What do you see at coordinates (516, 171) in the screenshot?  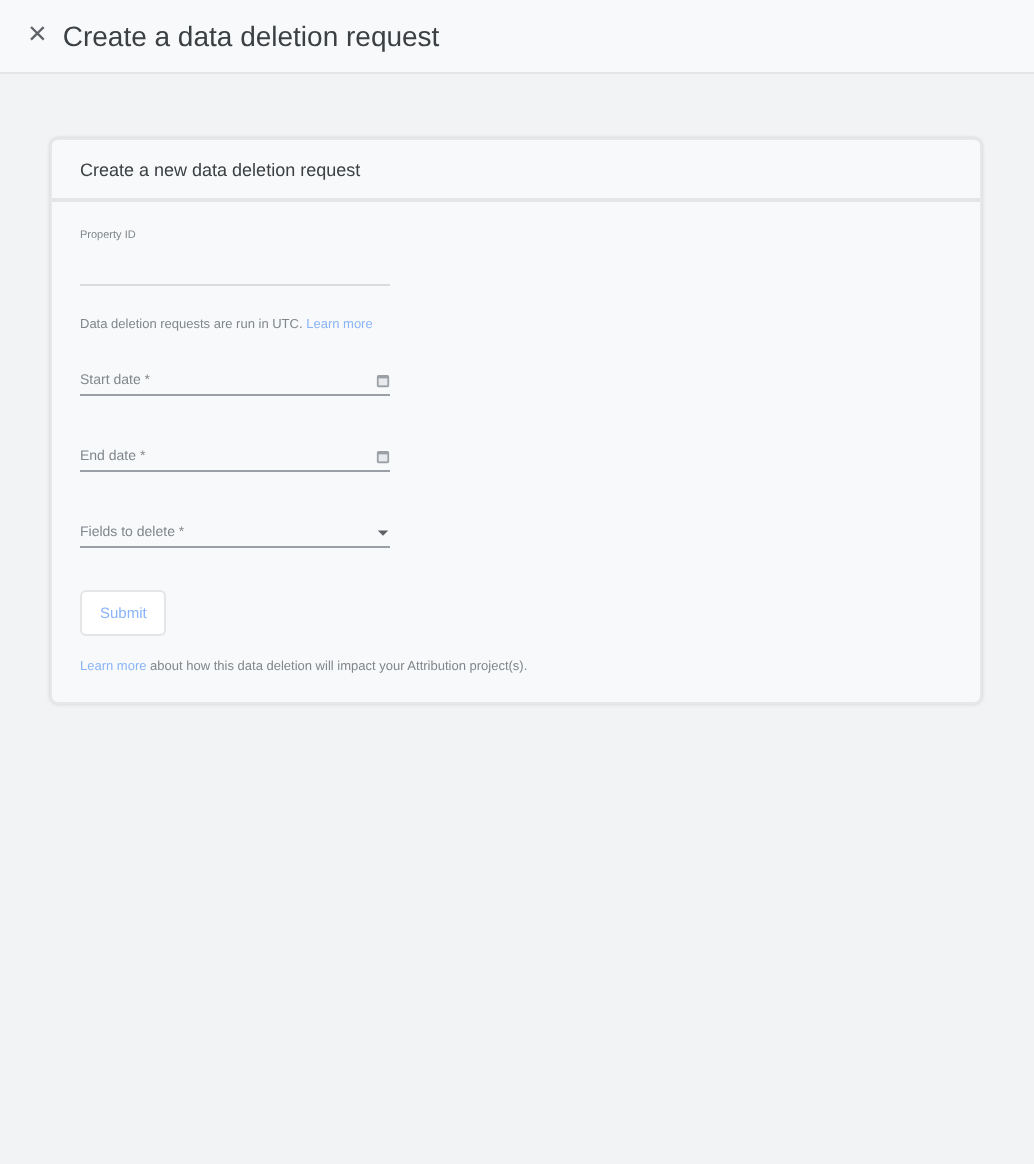 I see `card-title: Create a new data deletion request` at bounding box center [516, 171].